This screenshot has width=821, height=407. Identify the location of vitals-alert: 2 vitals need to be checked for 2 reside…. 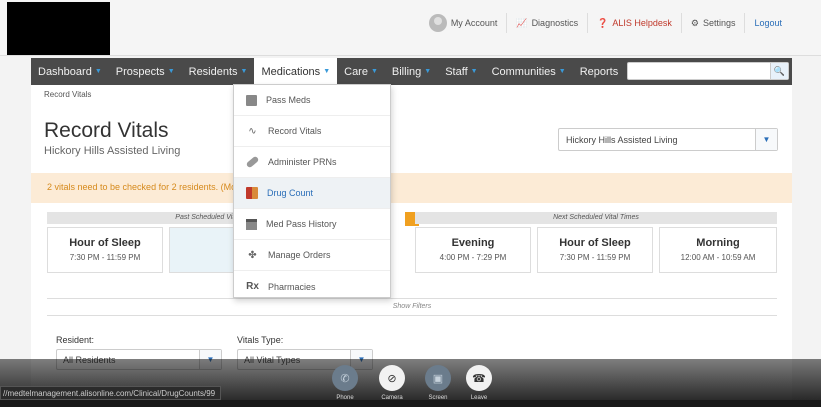
(411, 188).